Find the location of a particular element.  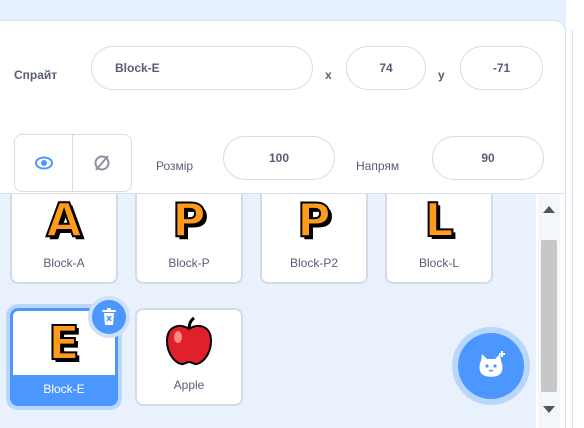

visibility-toggle is located at coordinates (73, 163).